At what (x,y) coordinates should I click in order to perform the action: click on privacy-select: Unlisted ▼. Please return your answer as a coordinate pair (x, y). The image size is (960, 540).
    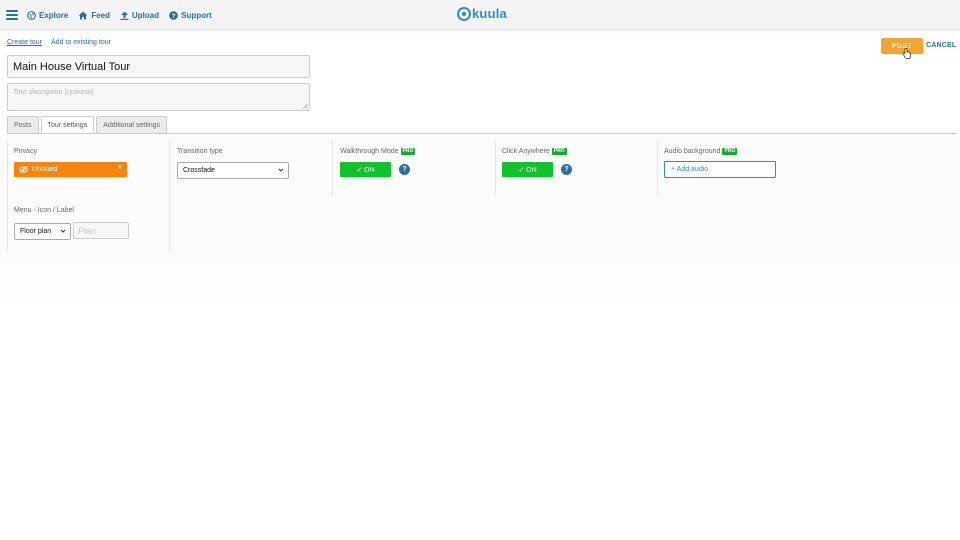
    Looking at the image, I should click on (70, 169).